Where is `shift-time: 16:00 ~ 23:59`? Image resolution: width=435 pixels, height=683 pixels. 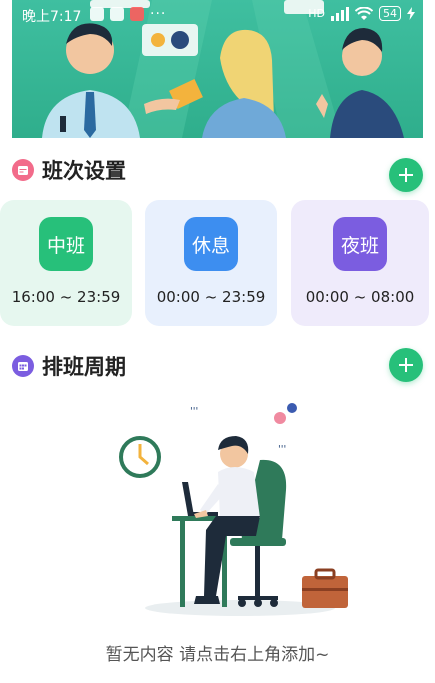 shift-time: 16:00 ~ 23:59 is located at coordinates (66, 297).